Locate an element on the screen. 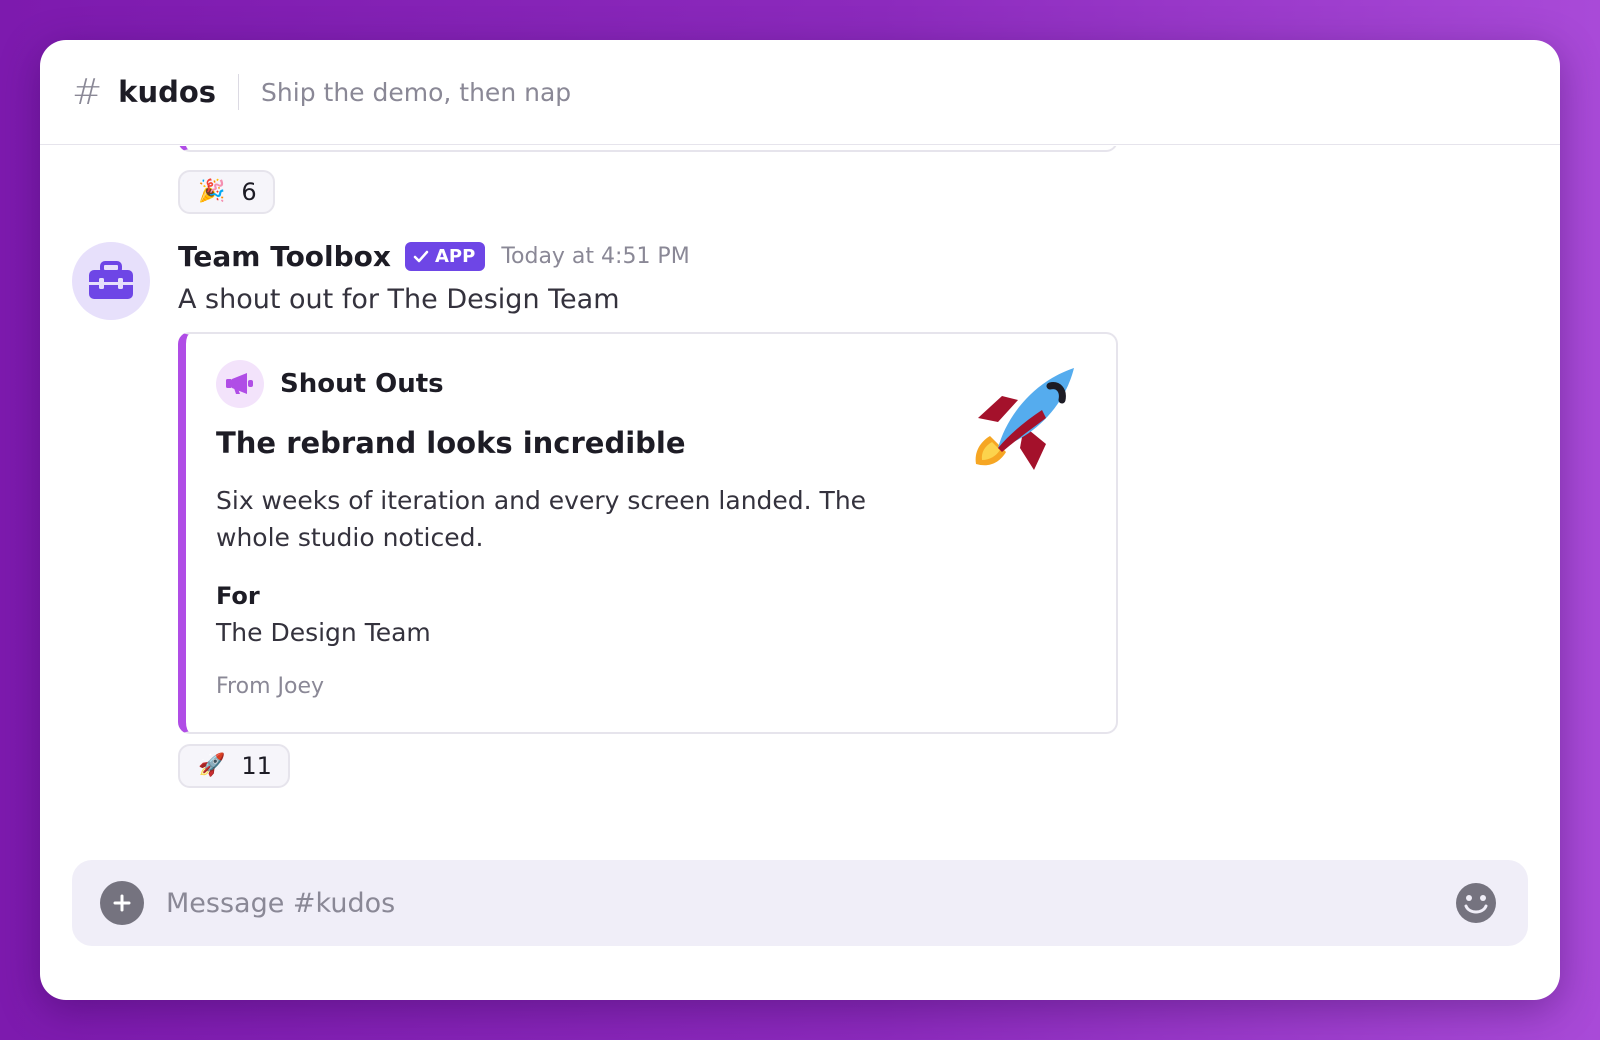 The height and width of the screenshot is (1040, 1600). message-meta: Team Toolbox APP Today at 4:51 PM is located at coordinates (434, 256).